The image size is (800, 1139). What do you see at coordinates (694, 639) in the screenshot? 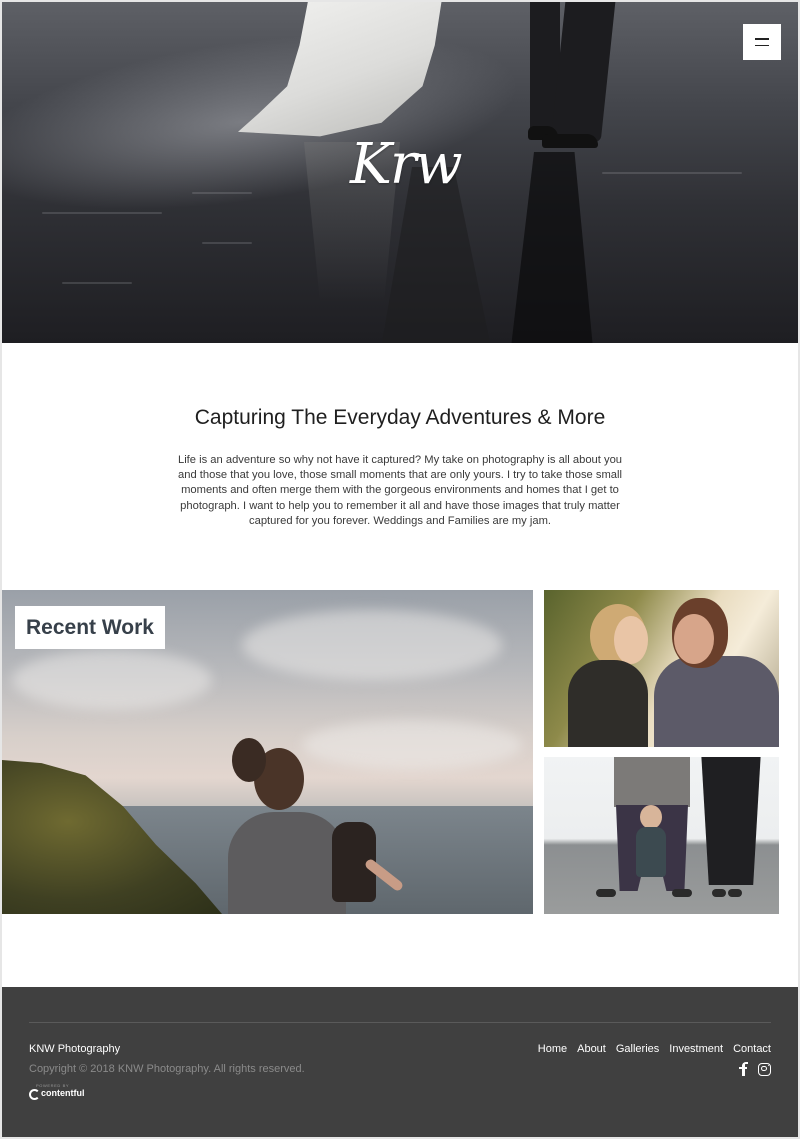
I see `man-face` at bounding box center [694, 639].